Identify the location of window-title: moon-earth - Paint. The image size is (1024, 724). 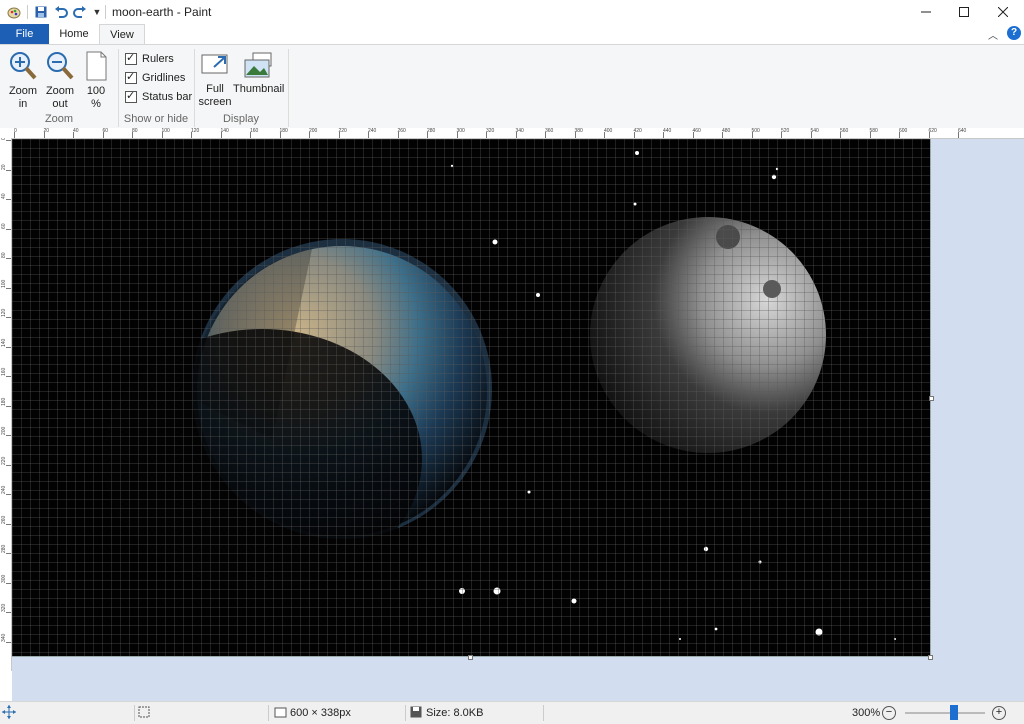
(162, 12).